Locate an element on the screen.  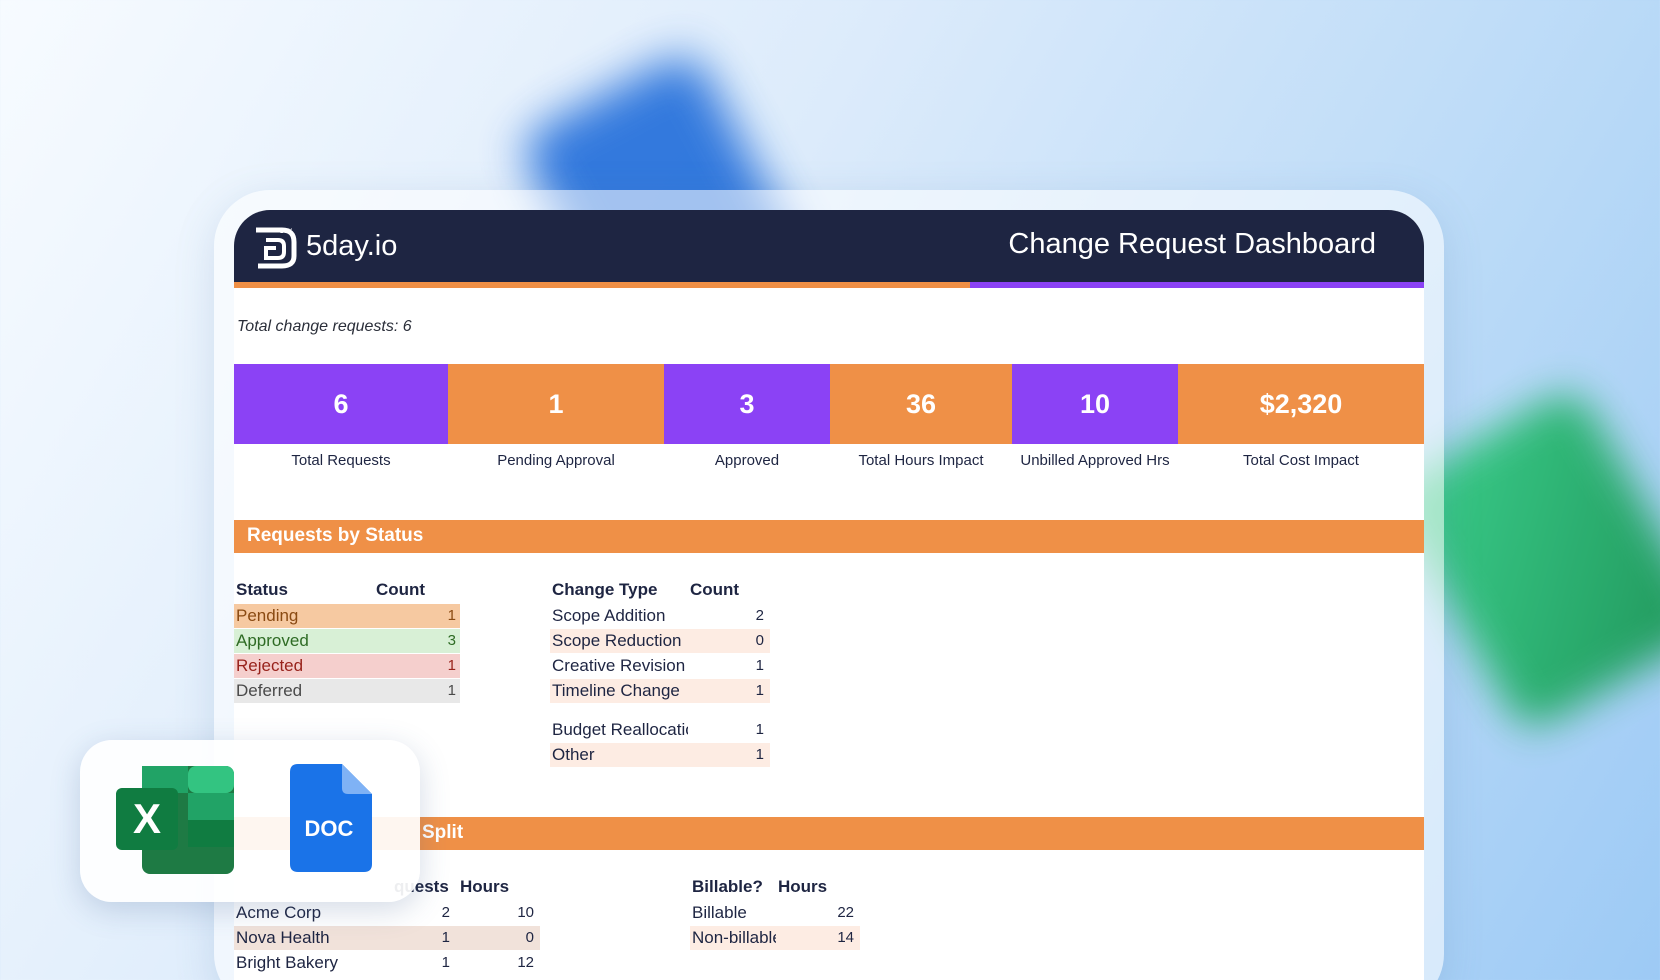
table-row: Timeline Change 1 is located at coordinates (660, 691).